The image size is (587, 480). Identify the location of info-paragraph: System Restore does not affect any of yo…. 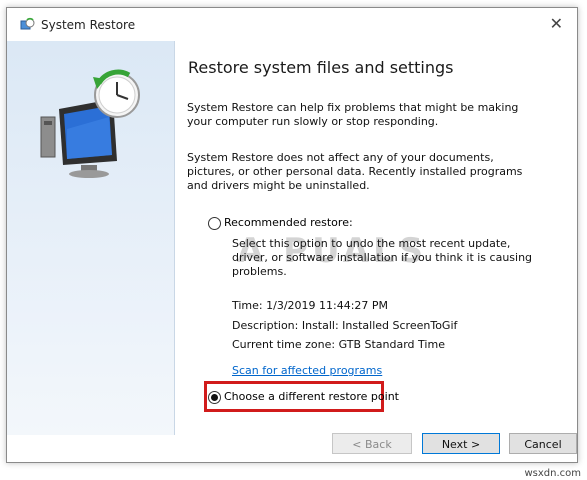
(355, 171).